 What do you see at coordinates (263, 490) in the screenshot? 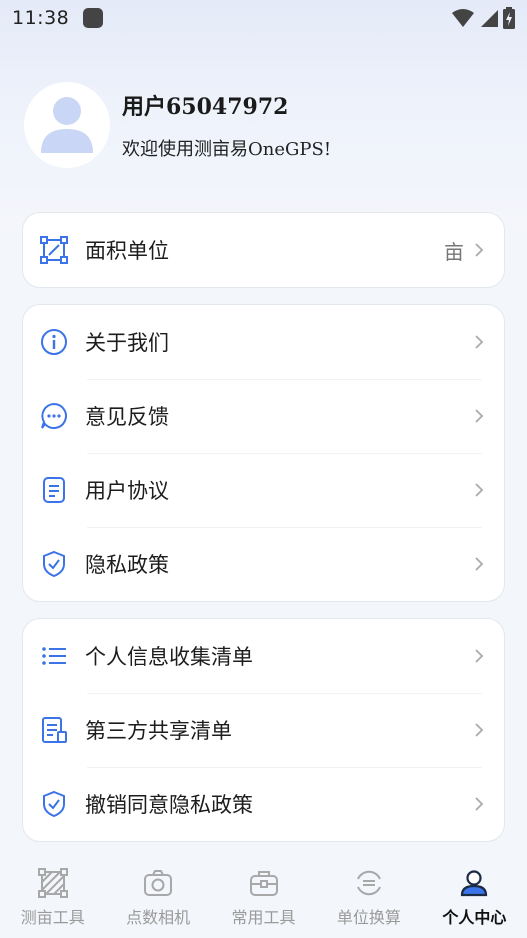
I see `user-agreement-row: 用户协议` at bounding box center [263, 490].